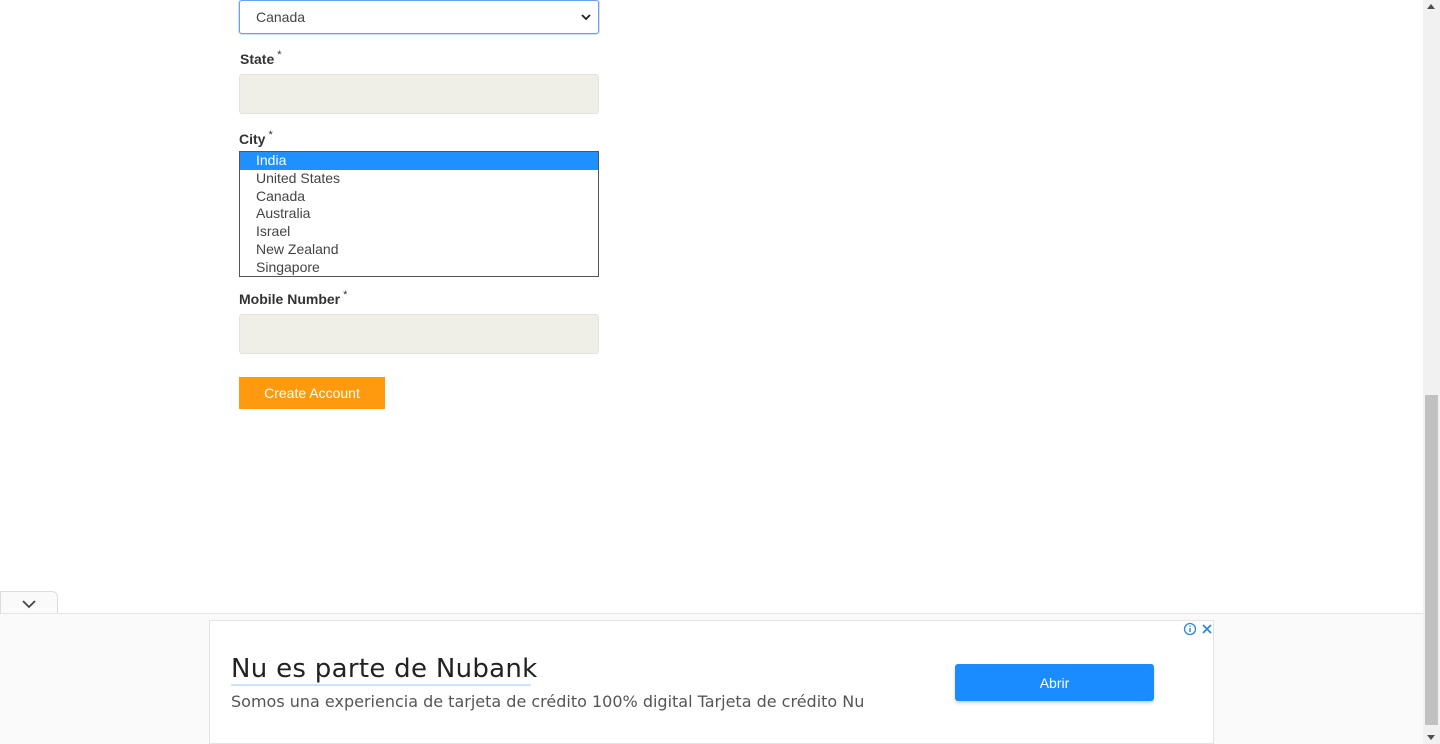  What do you see at coordinates (1054, 682) in the screenshot?
I see `ad-open-button: Abrir` at bounding box center [1054, 682].